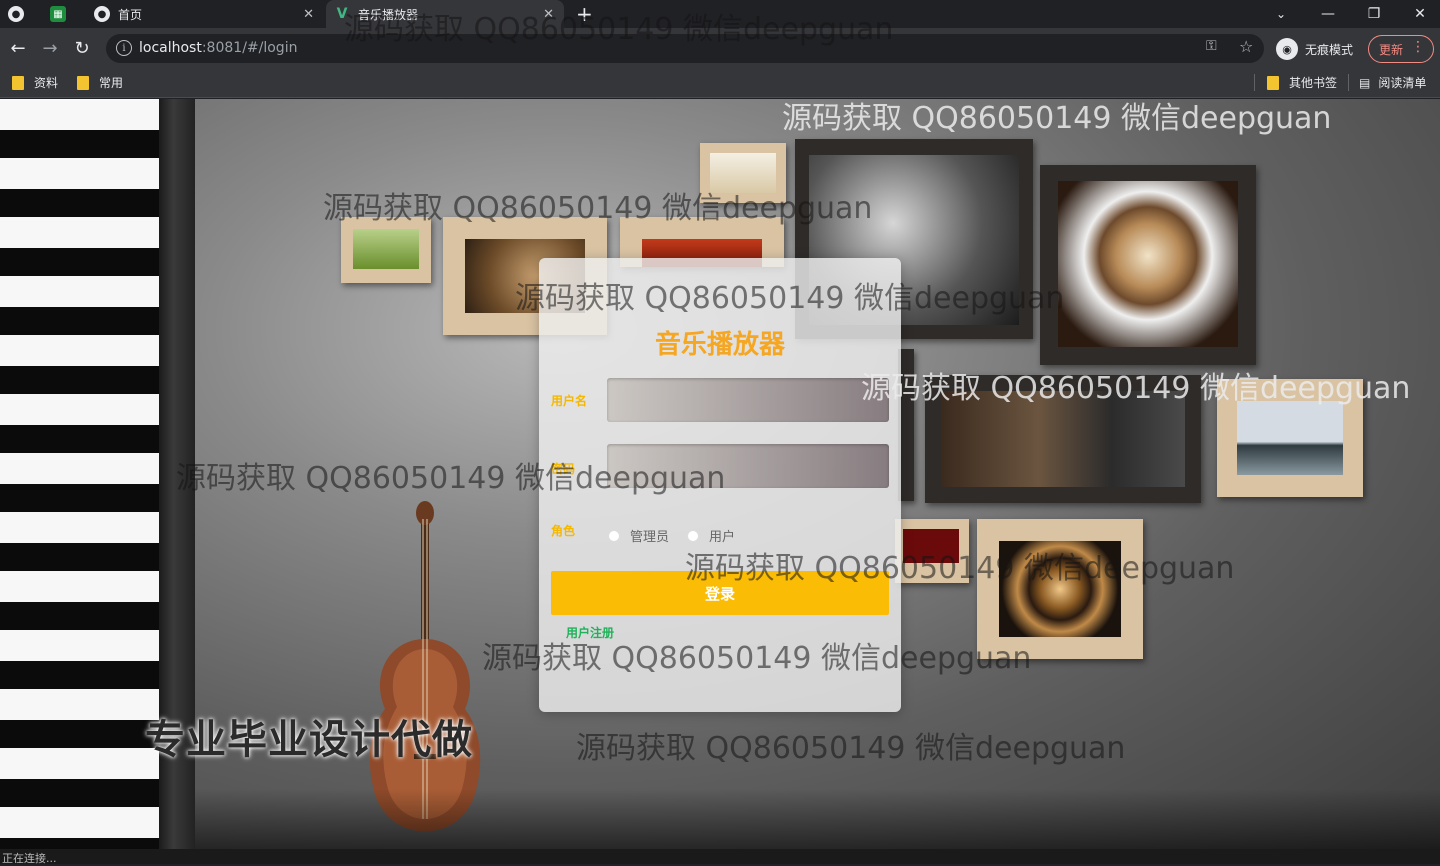  I want to click on bookmark-other: 其他书签, so click(1295, 82).